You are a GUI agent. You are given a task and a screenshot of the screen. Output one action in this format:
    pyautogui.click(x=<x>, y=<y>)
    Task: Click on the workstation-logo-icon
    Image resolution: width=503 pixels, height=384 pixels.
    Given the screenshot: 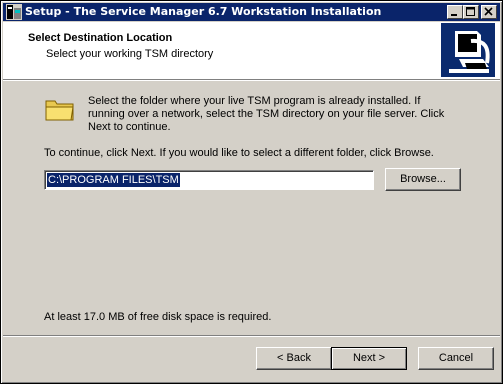 What is the action you would take?
    pyautogui.click(x=468, y=50)
    